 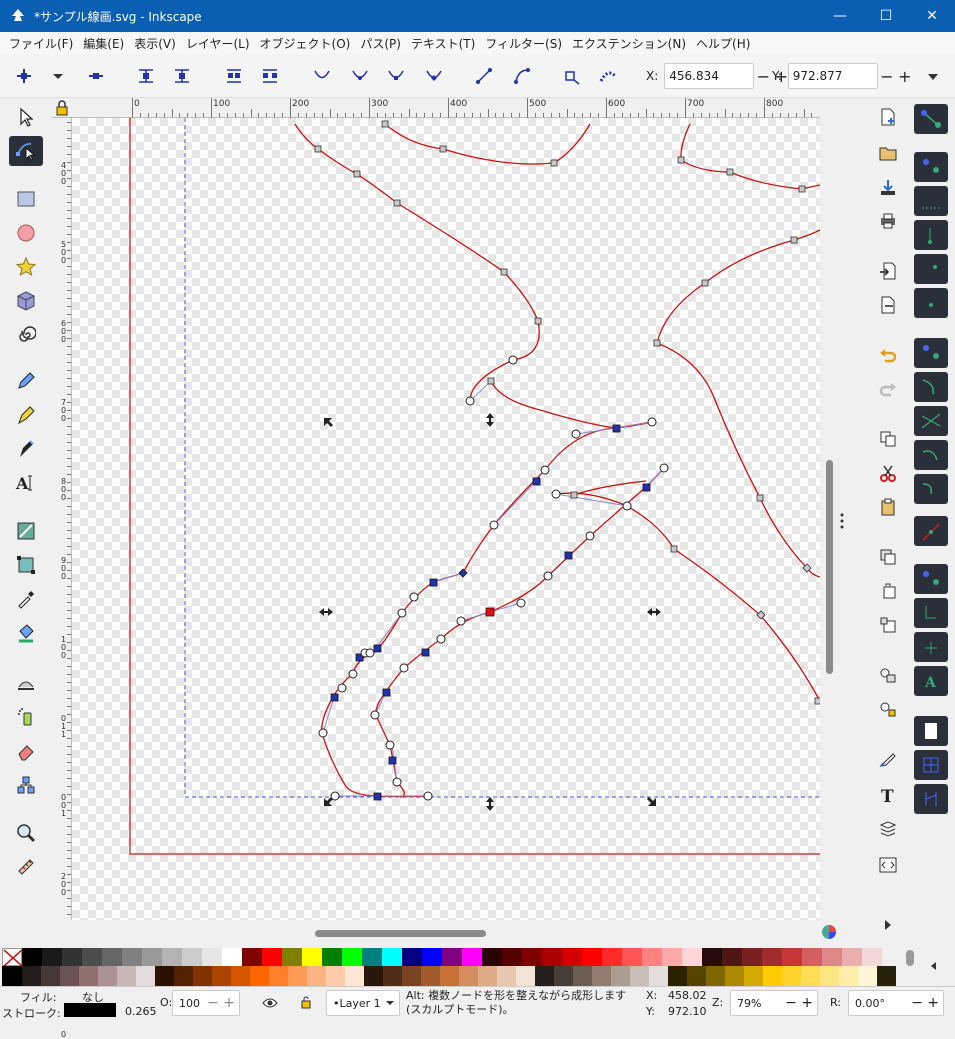 What do you see at coordinates (931, 613) in the screenshot?
I see `snap-object-center` at bounding box center [931, 613].